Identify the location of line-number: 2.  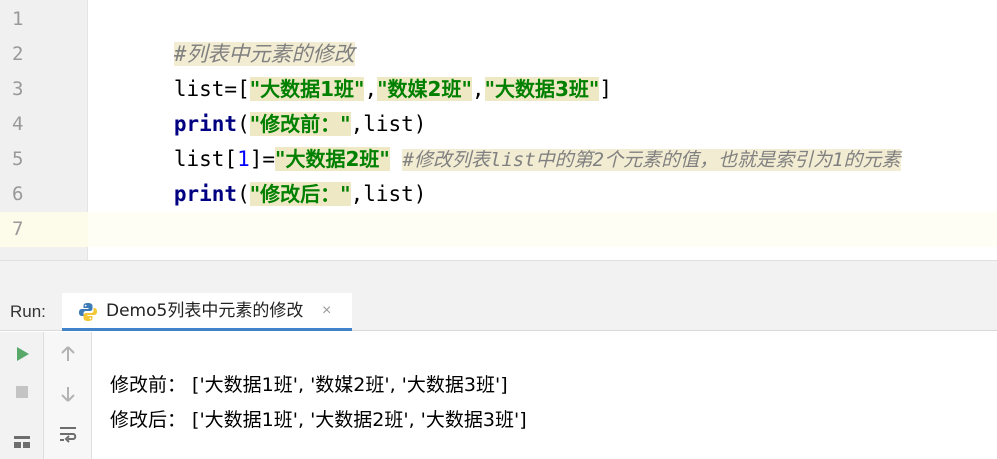
(18, 54).